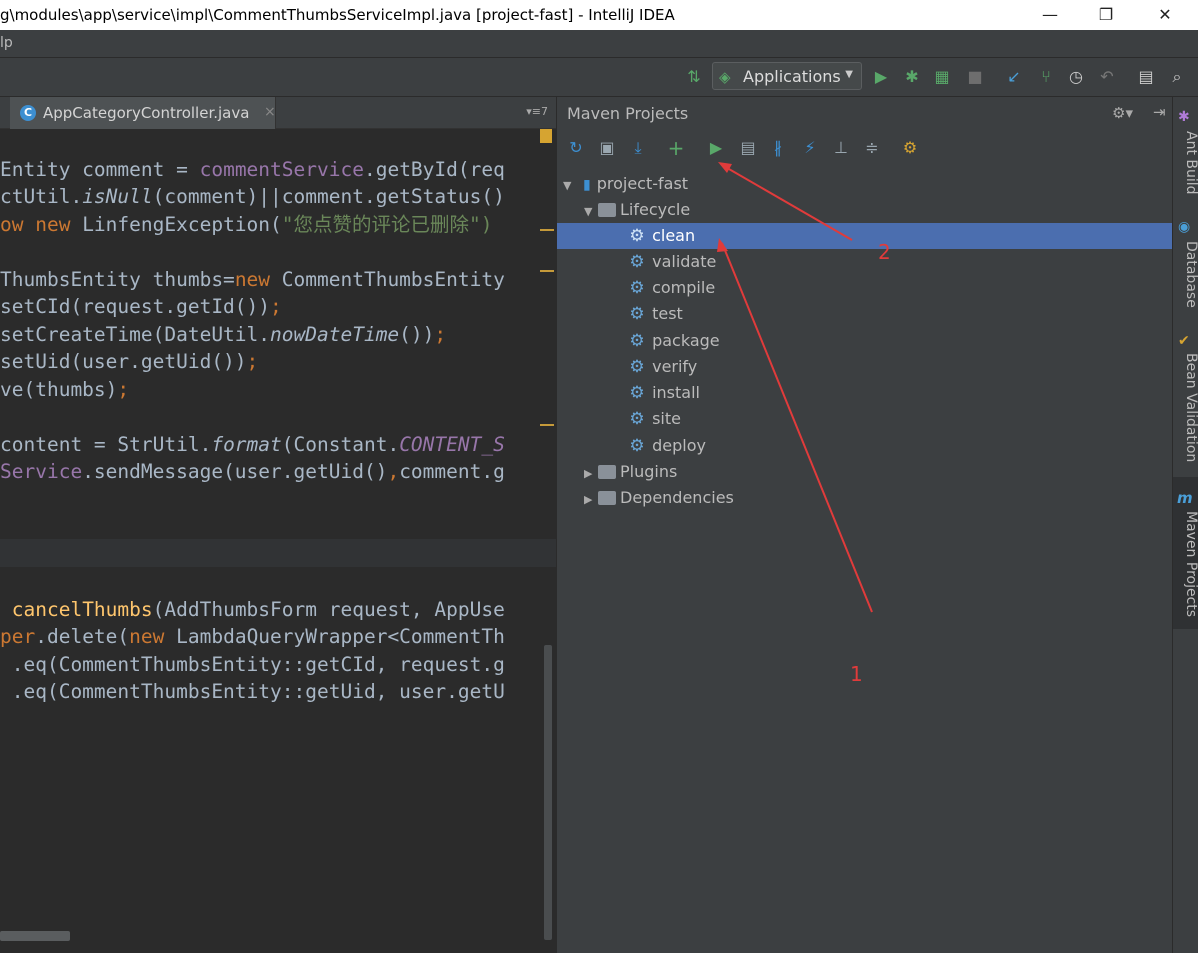 The image size is (1198, 953). Describe the element at coordinates (1076, 77) in the screenshot. I see `history-icon: ◷` at that location.